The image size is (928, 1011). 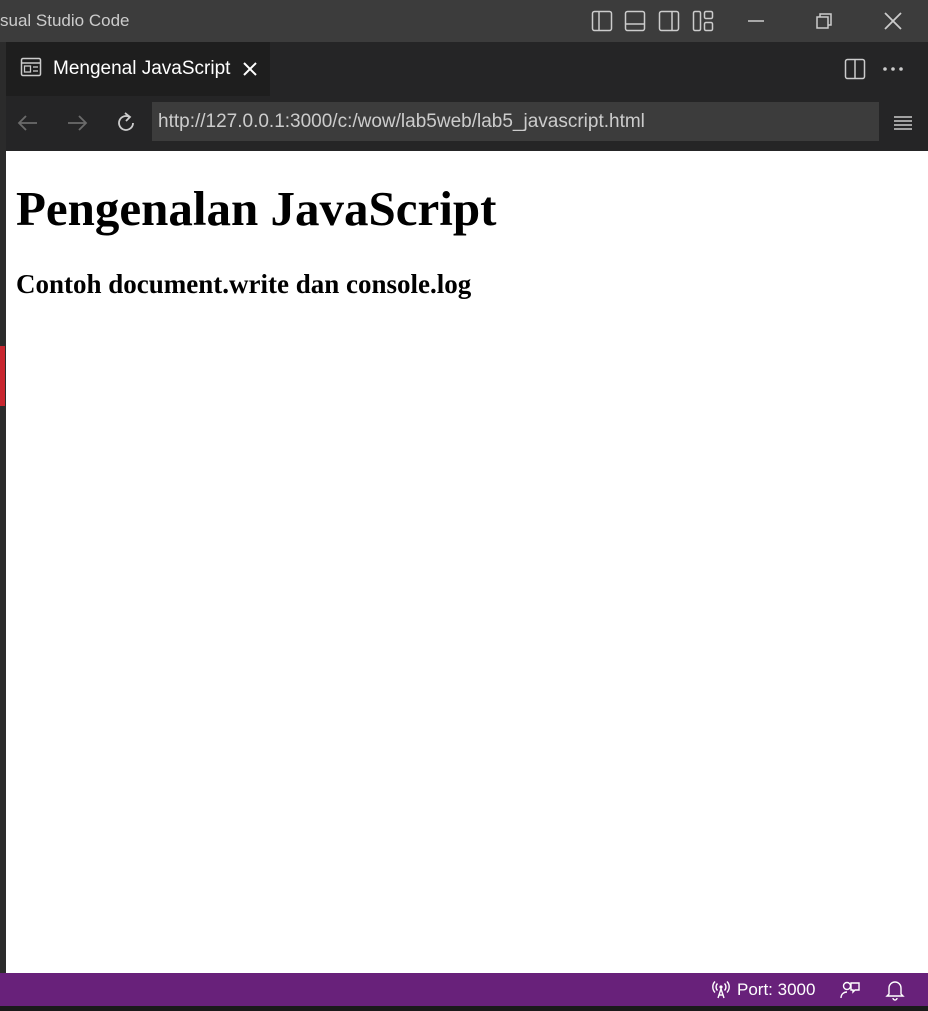 I want to click on page-subheading: Contoh document.write dan console.log, so click(x=244, y=284).